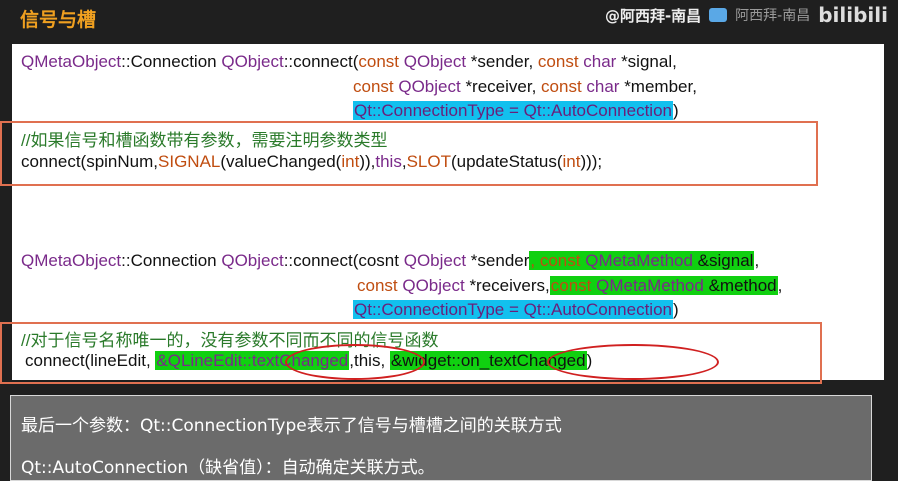 This screenshot has width=898, height=481. I want to click on note-line: Qt::AutoConnection（缺省值）：自动确定关联方式。, so click(228, 468).